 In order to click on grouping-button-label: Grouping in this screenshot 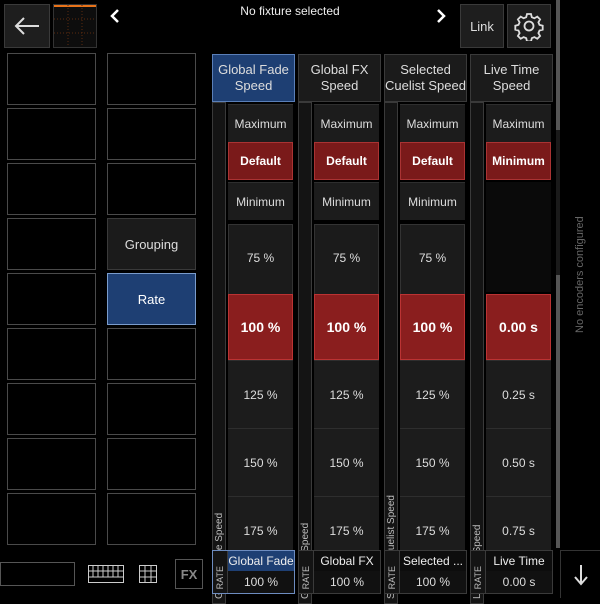, I will do `click(151, 244)`.